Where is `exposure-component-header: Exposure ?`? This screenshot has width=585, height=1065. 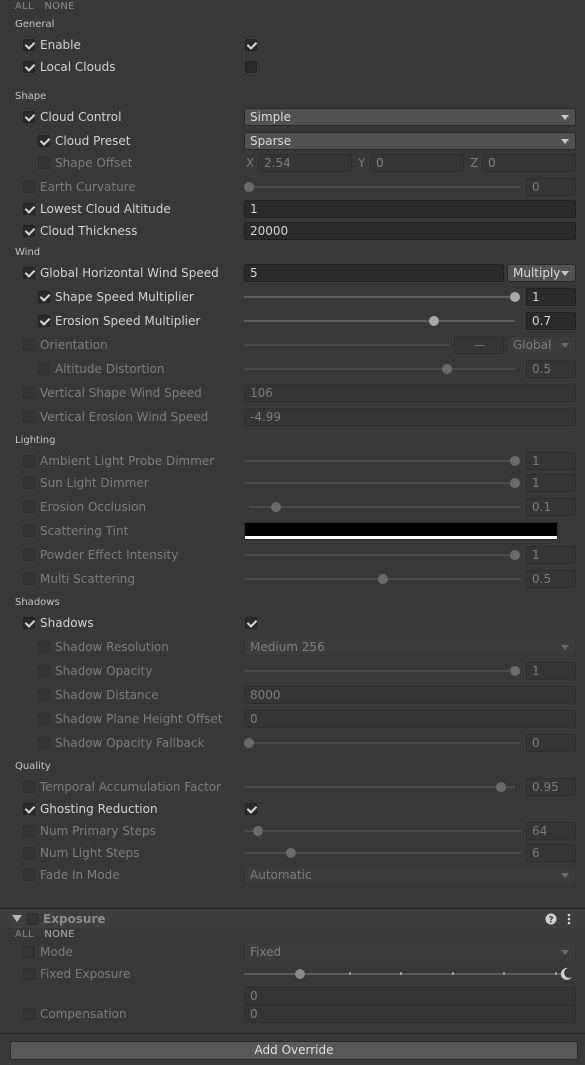 exposure-component-header: Exposure ? is located at coordinates (292, 918).